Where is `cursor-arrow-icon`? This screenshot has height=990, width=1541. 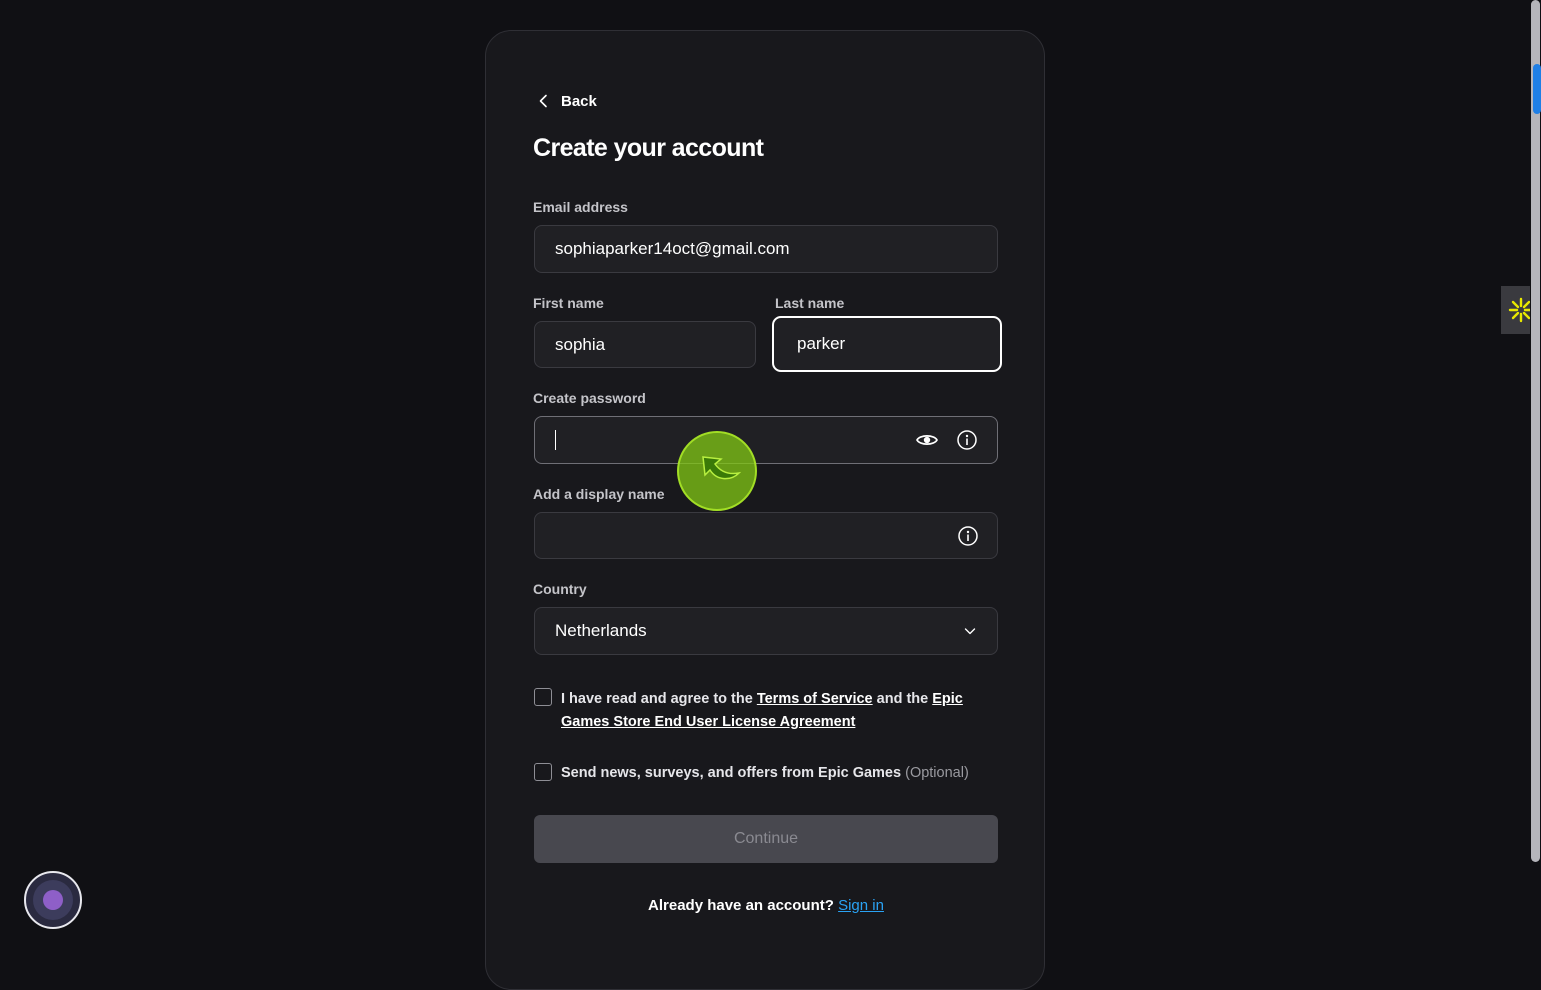 cursor-arrow-icon is located at coordinates (722, 468).